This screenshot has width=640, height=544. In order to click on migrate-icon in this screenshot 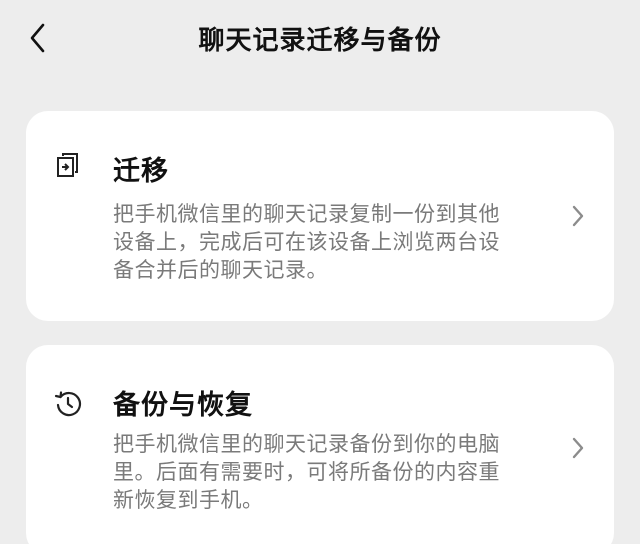, I will do `click(68, 166)`.